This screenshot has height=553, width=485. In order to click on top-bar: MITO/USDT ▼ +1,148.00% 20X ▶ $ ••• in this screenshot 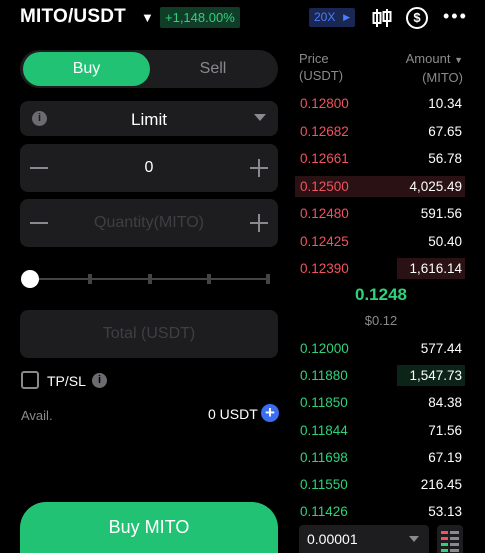, I will do `click(242, 18)`.